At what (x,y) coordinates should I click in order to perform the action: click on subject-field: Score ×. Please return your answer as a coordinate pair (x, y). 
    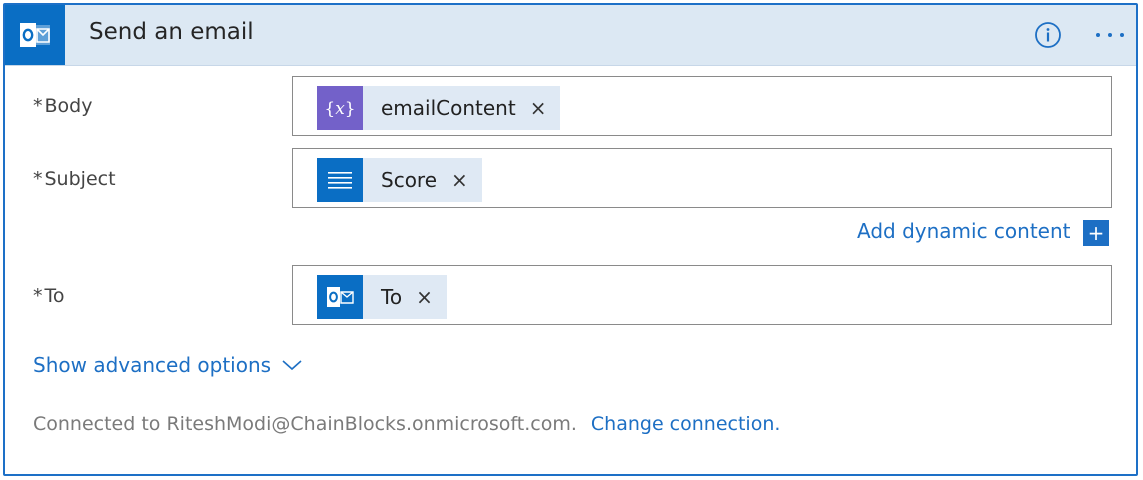
    Looking at the image, I should click on (702, 178).